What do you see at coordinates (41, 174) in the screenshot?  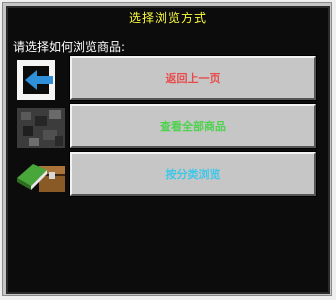 I see `book-chest-icon` at bounding box center [41, 174].